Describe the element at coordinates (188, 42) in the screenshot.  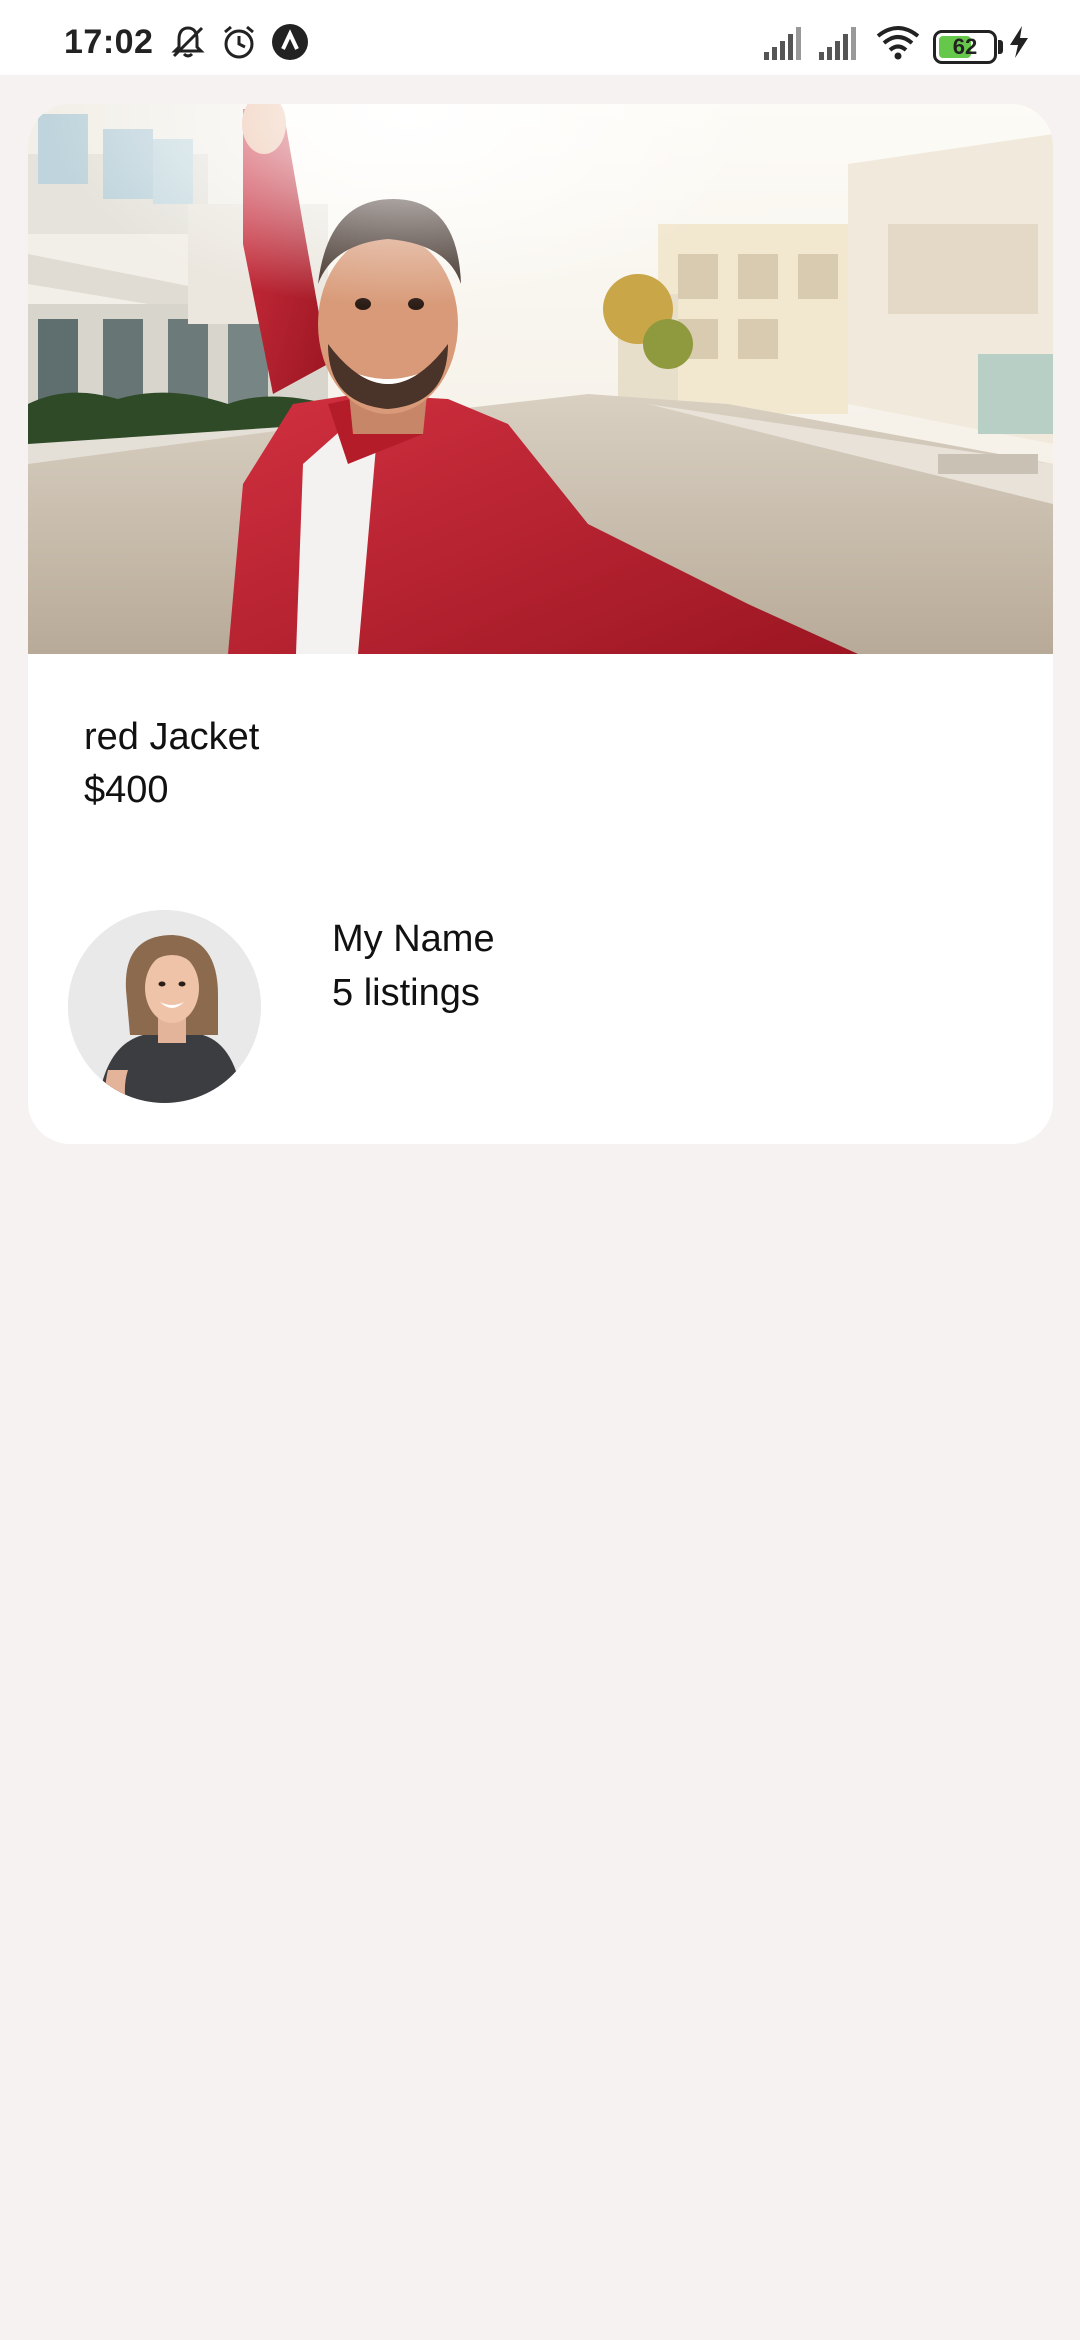
I see `notifications-muted-icon` at that location.